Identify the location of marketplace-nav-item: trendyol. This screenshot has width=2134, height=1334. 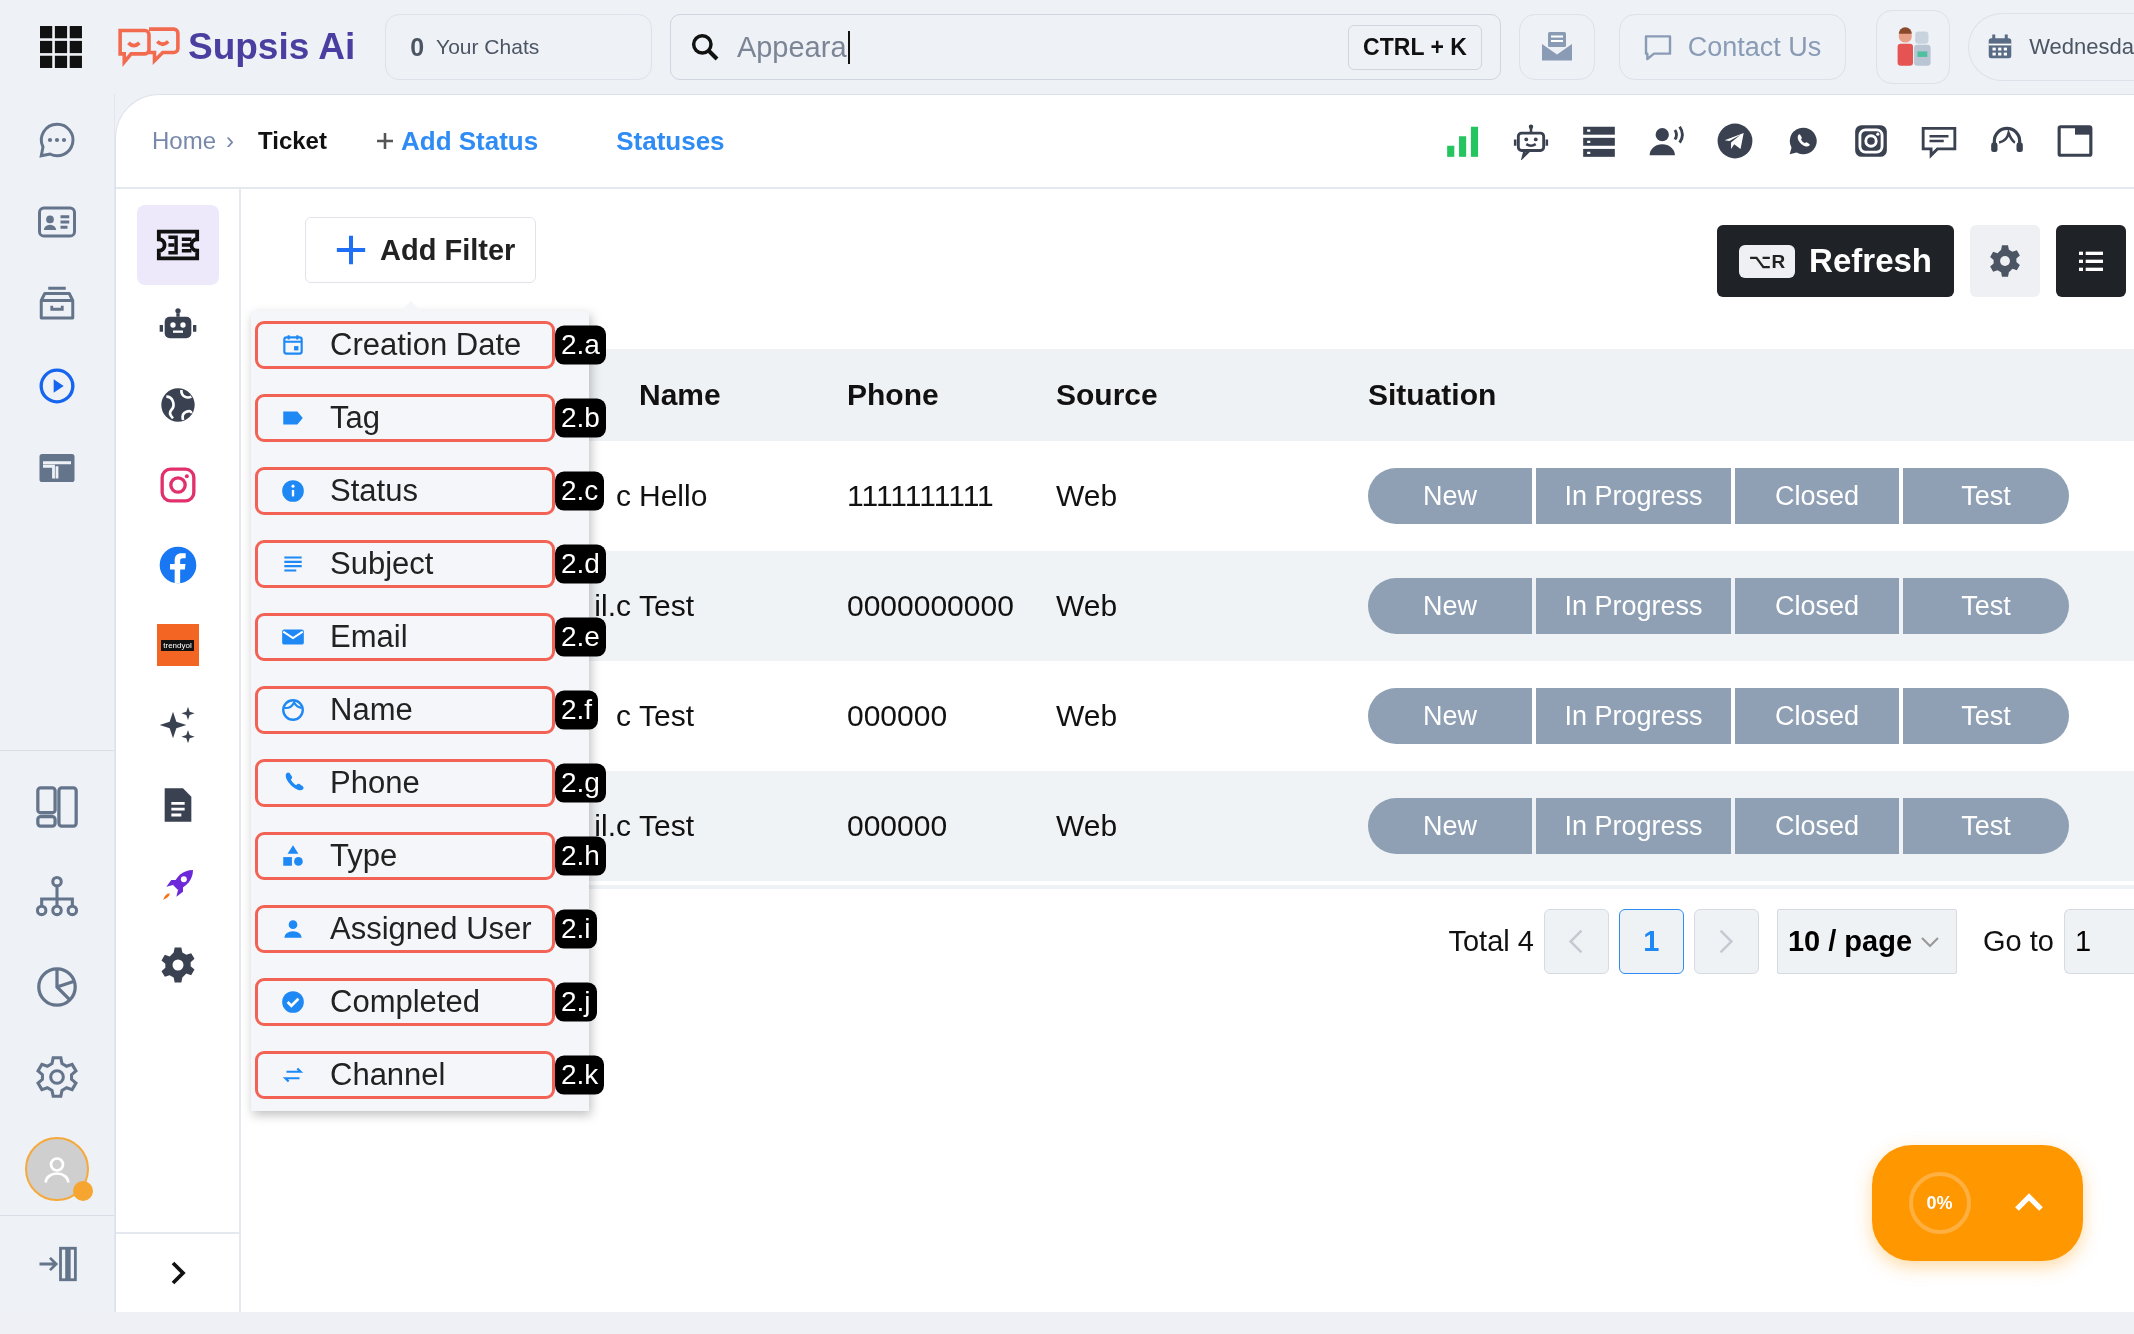
(177, 645).